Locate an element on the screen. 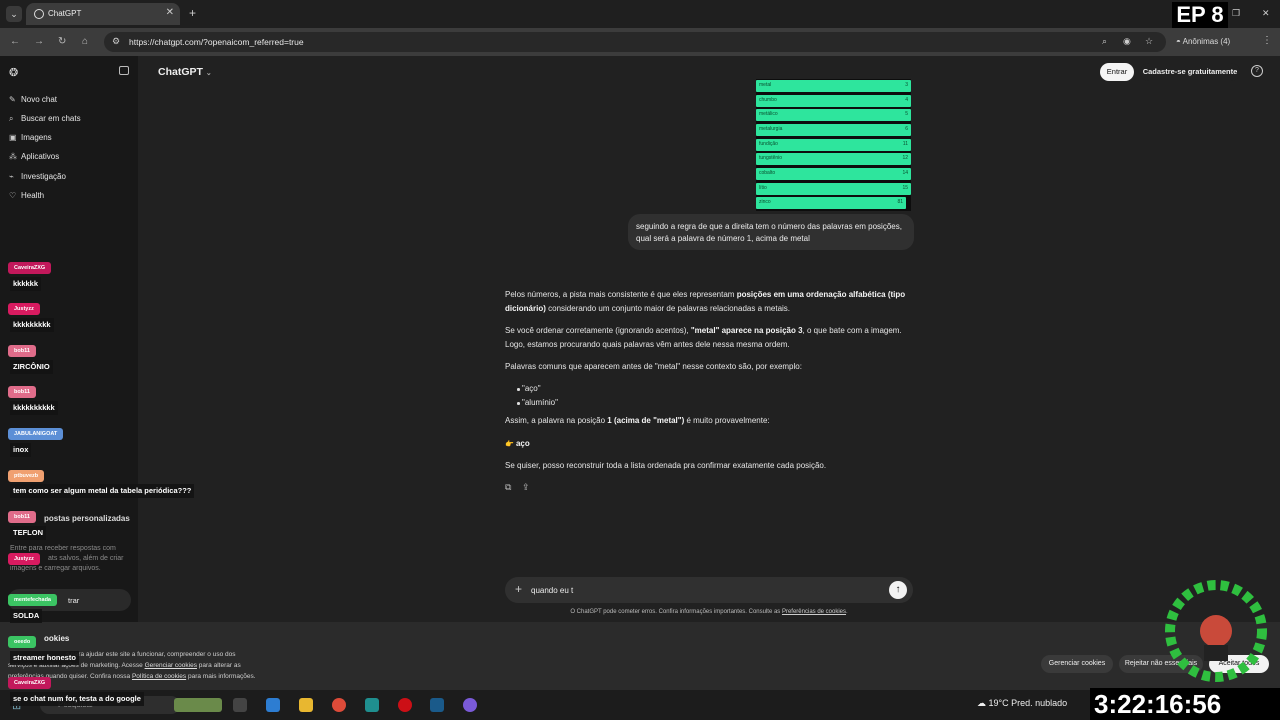  table-row: chumbo 4 is located at coordinates (833, 101).